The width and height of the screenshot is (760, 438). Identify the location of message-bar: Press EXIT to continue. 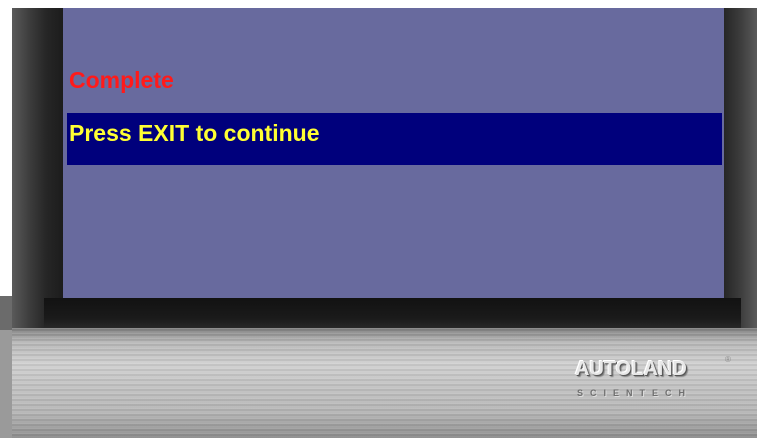
(394, 139).